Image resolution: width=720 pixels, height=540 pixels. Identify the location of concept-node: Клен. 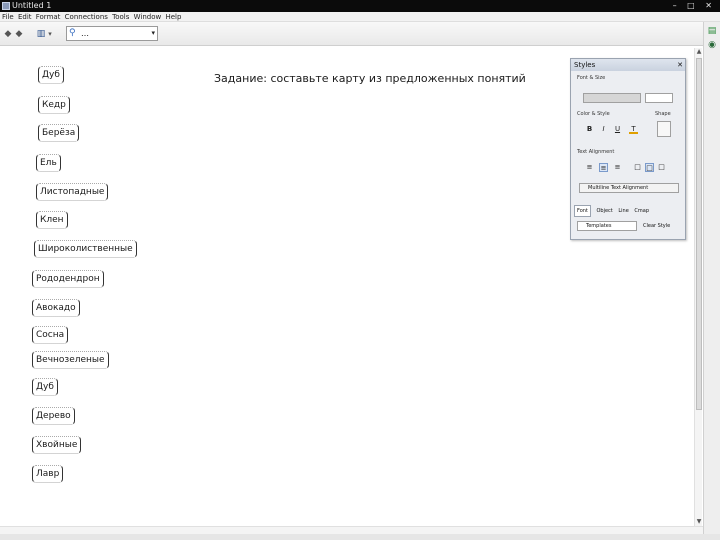
(52, 220).